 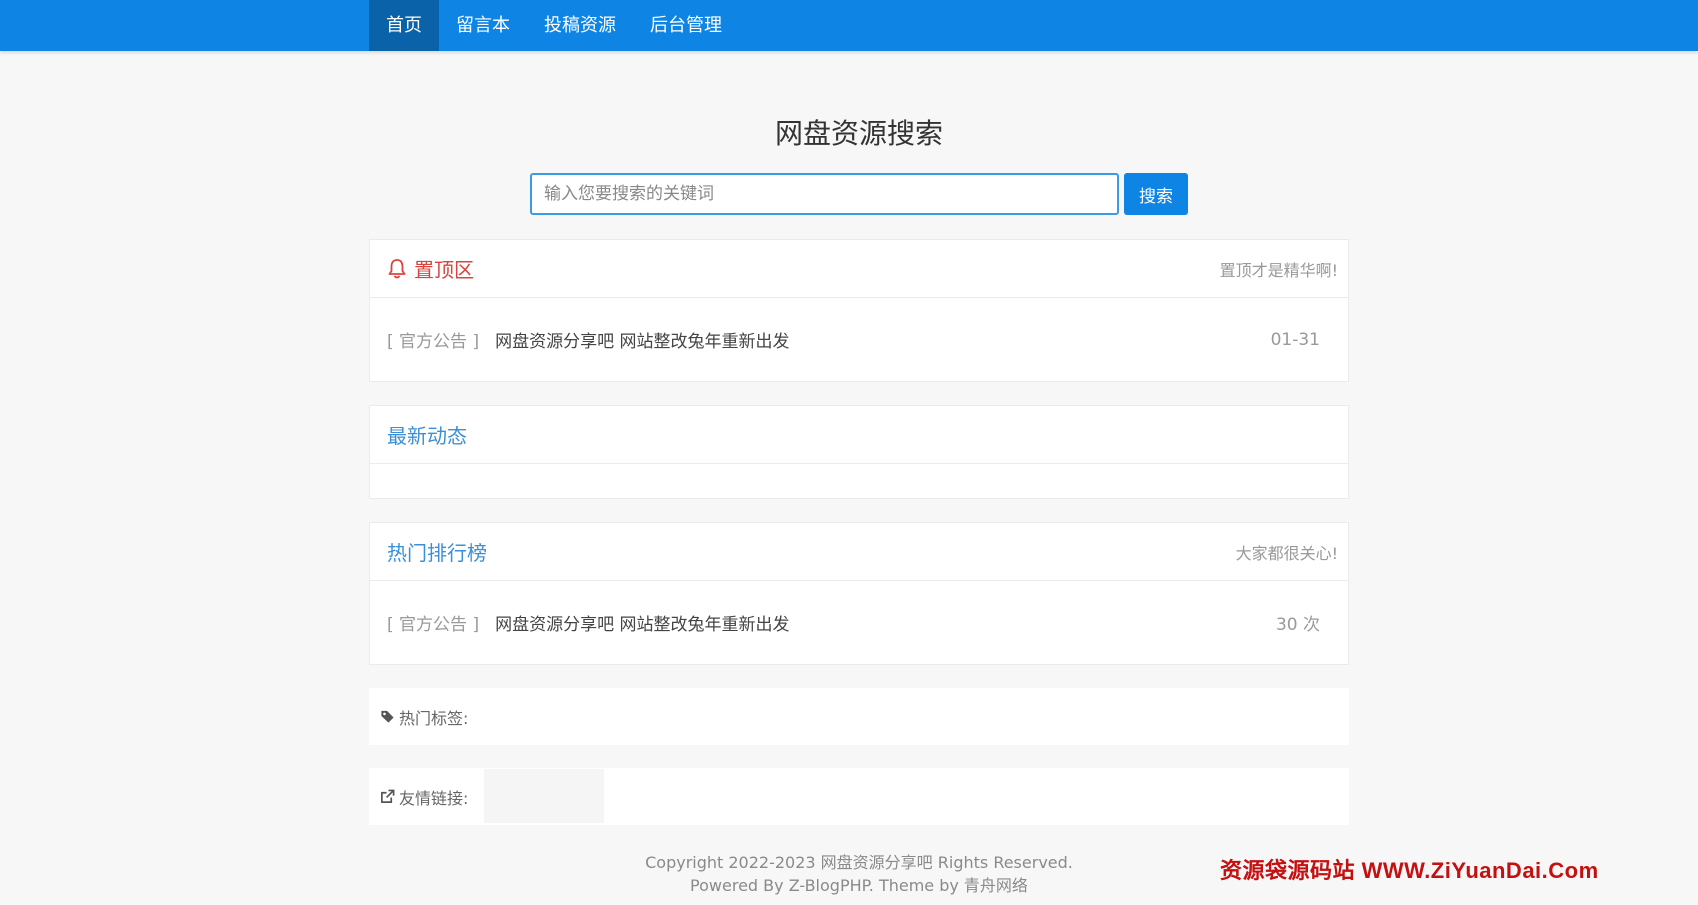 I want to click on hot-panel-header: 热门排行榜 大家都很关心!, so click(x=859, y=552).